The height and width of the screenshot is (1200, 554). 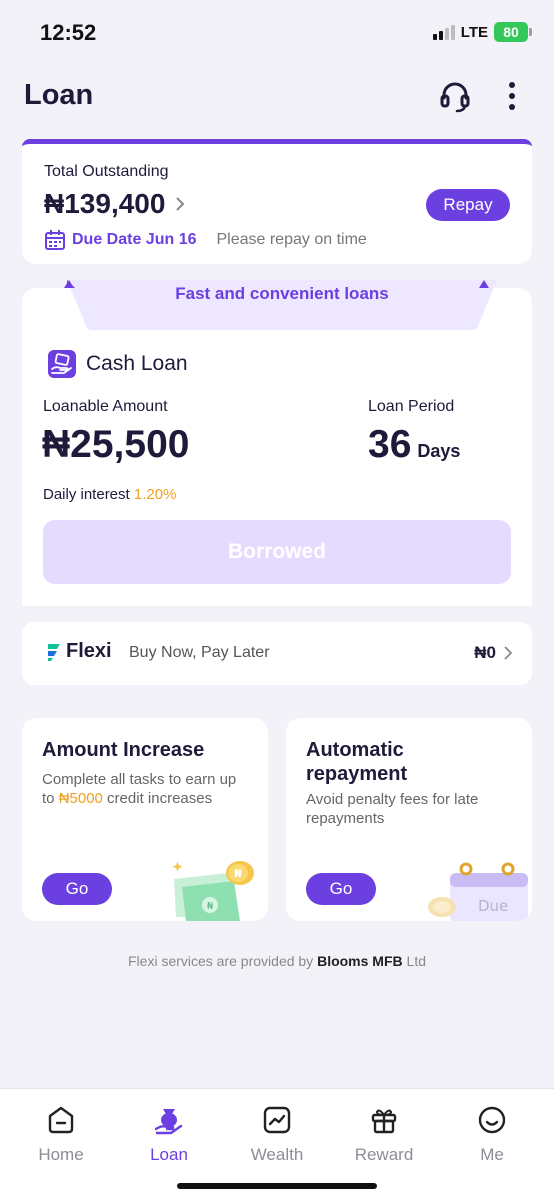 I want to click on loan-period-unit: Days, so click(x=439, y=451).